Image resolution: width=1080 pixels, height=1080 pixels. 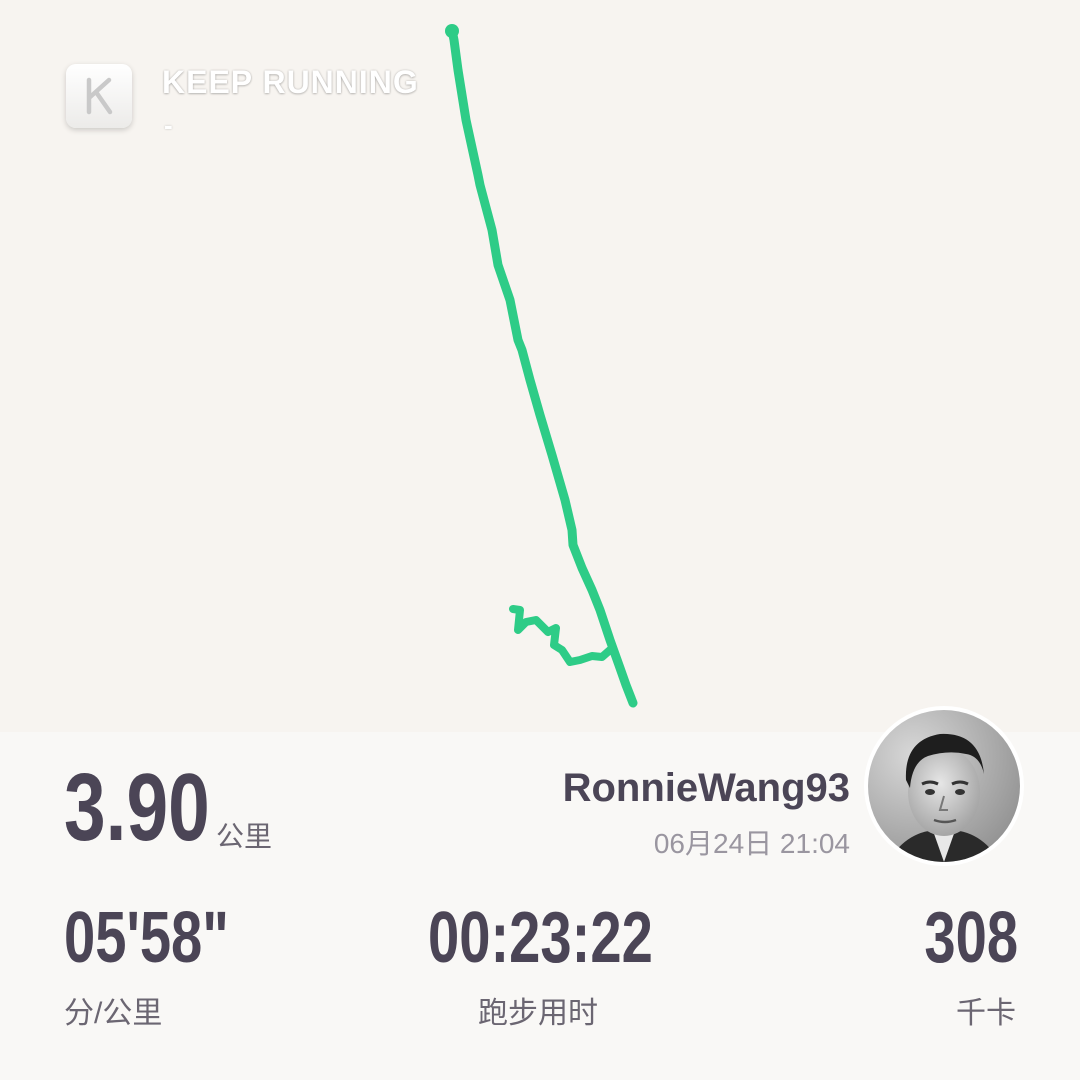 I want to click on user-avatar, so click(x=944, y=786).